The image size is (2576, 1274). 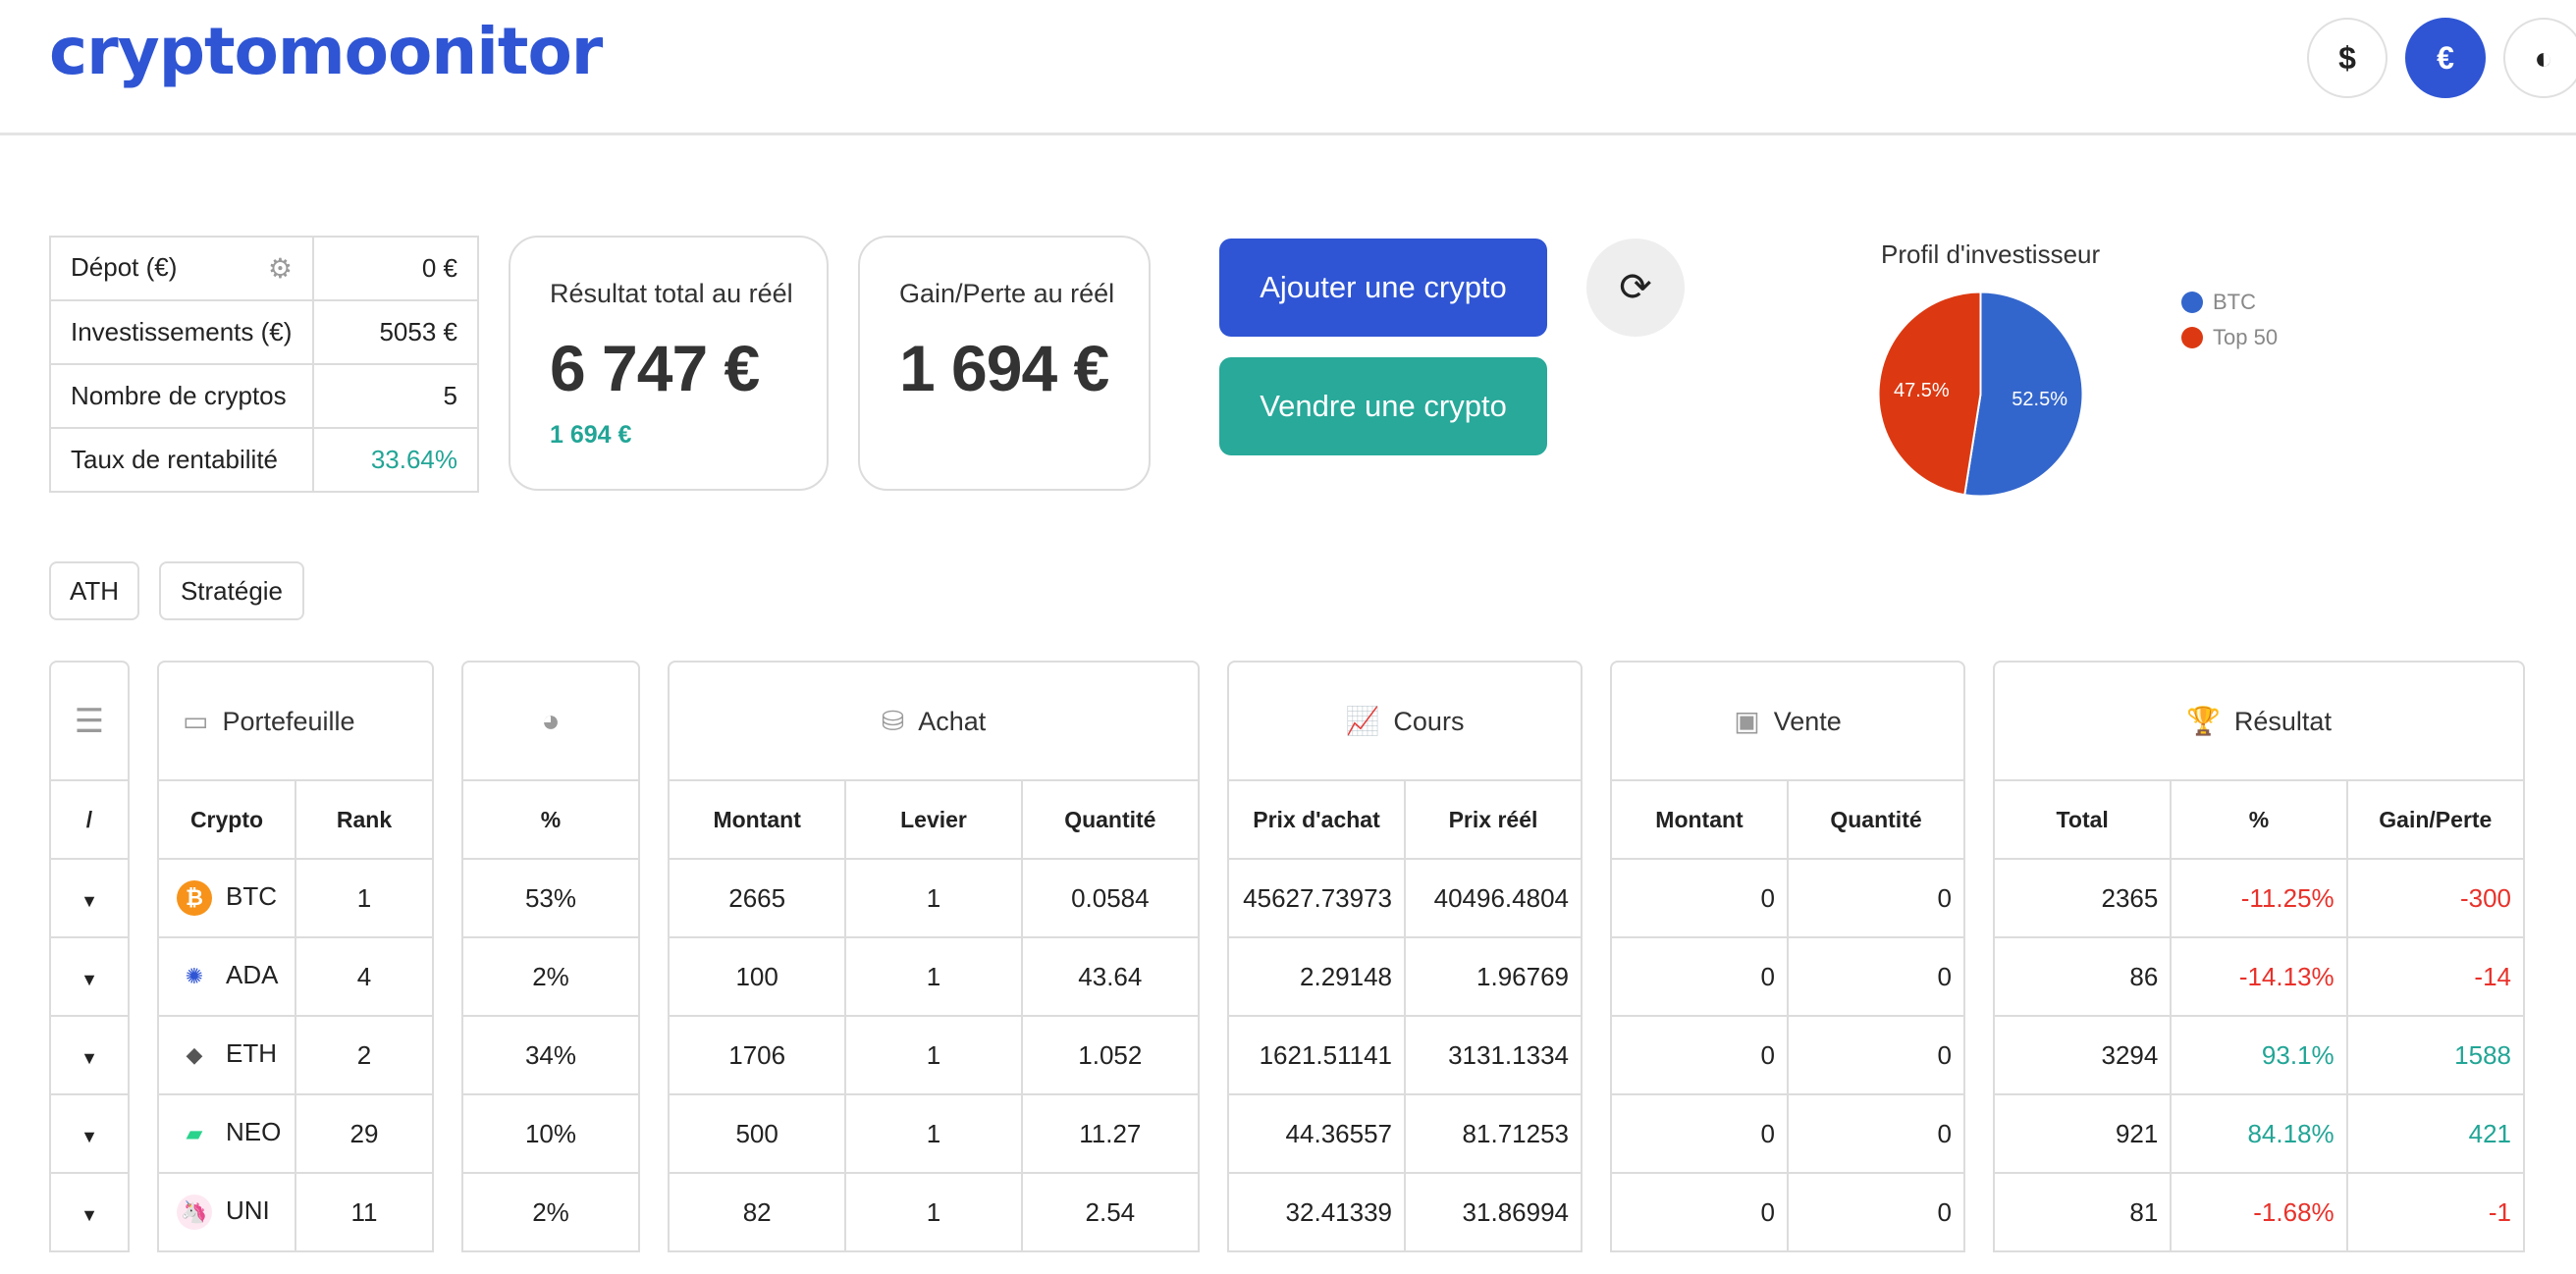 I want to click on result-total-cell: 921, so click(x=2084, y=1133).